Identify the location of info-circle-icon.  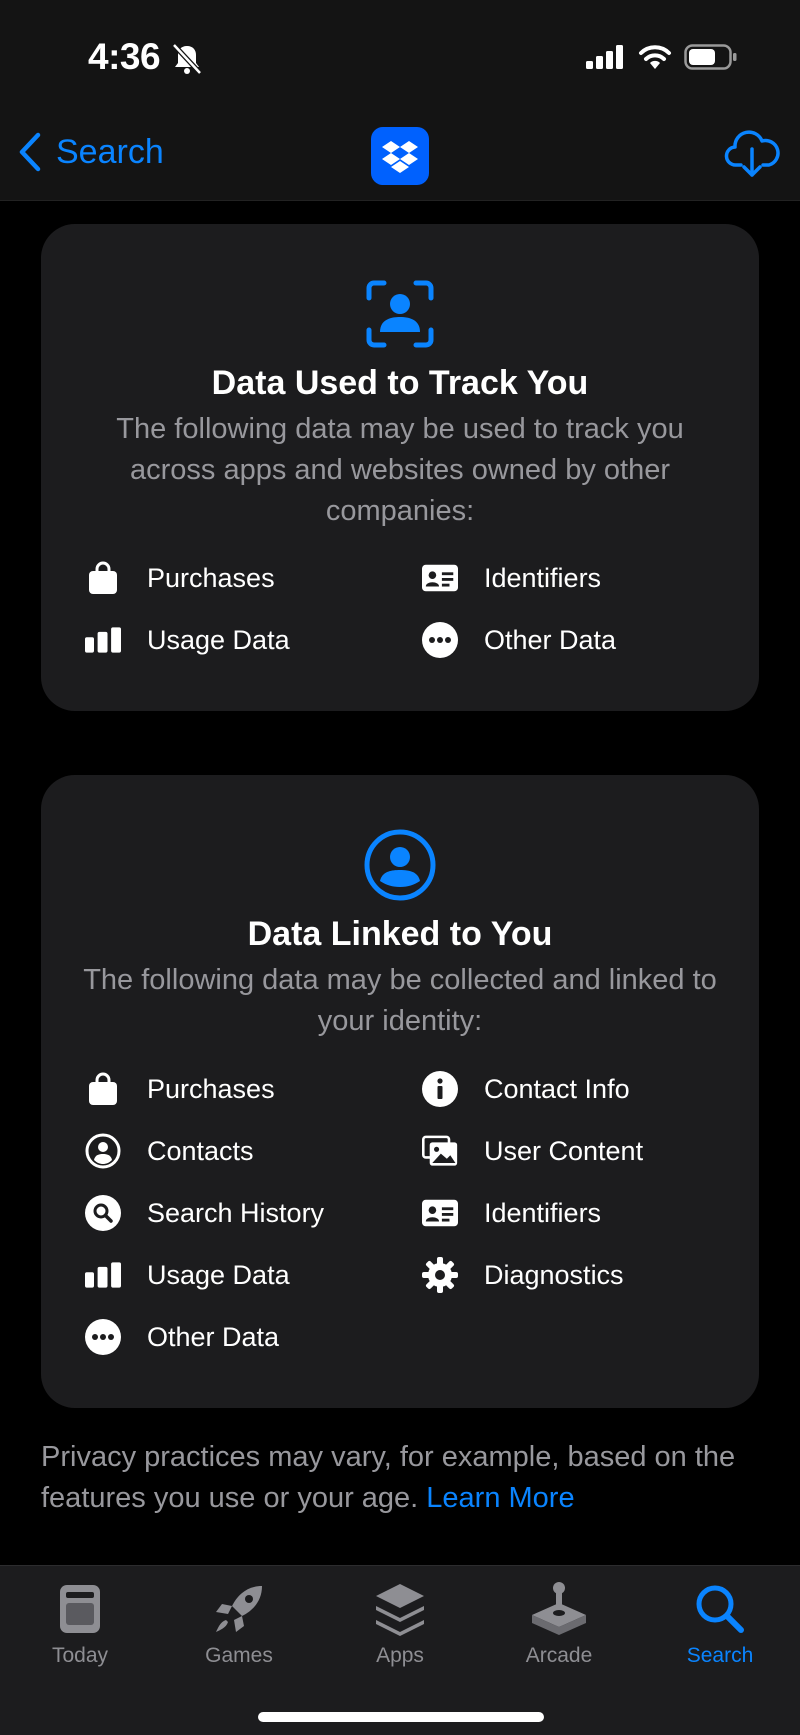
(440, 1089).